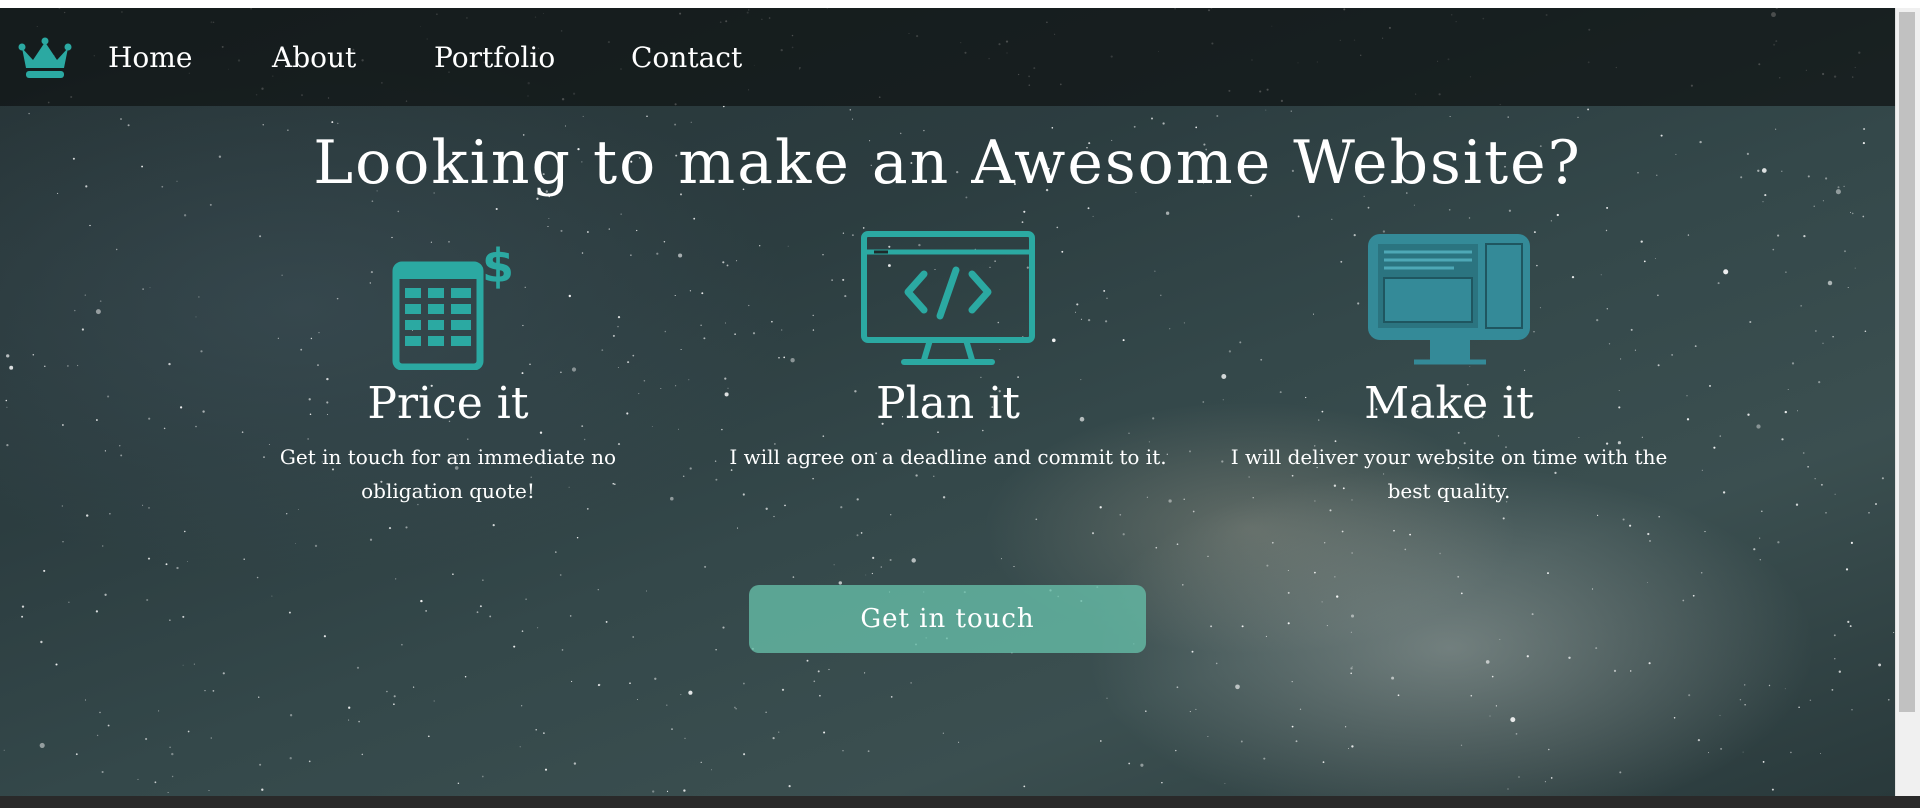 This screenshot has height=808, width=1920. Describe the element at coordinates (947, 57) in the screenshot. I see `navbar: Home About Portfolio Contact` at that location.